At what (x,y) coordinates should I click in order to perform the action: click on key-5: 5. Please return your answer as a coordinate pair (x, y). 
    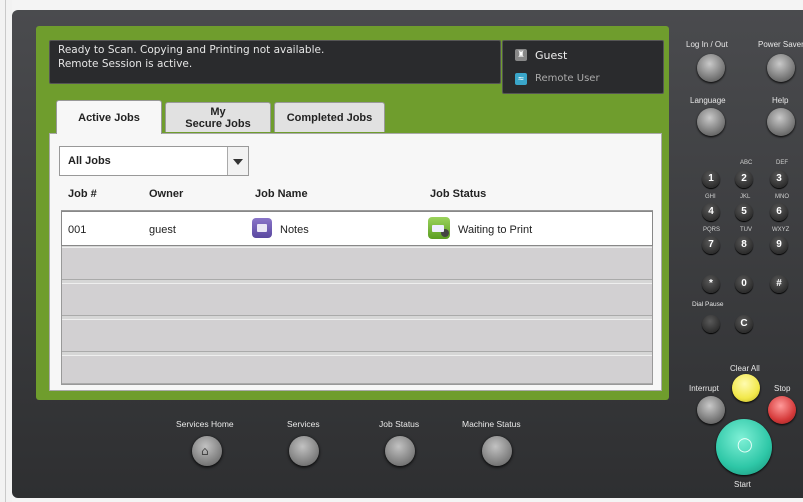
    Looking at the image, I should click on (744, 212).